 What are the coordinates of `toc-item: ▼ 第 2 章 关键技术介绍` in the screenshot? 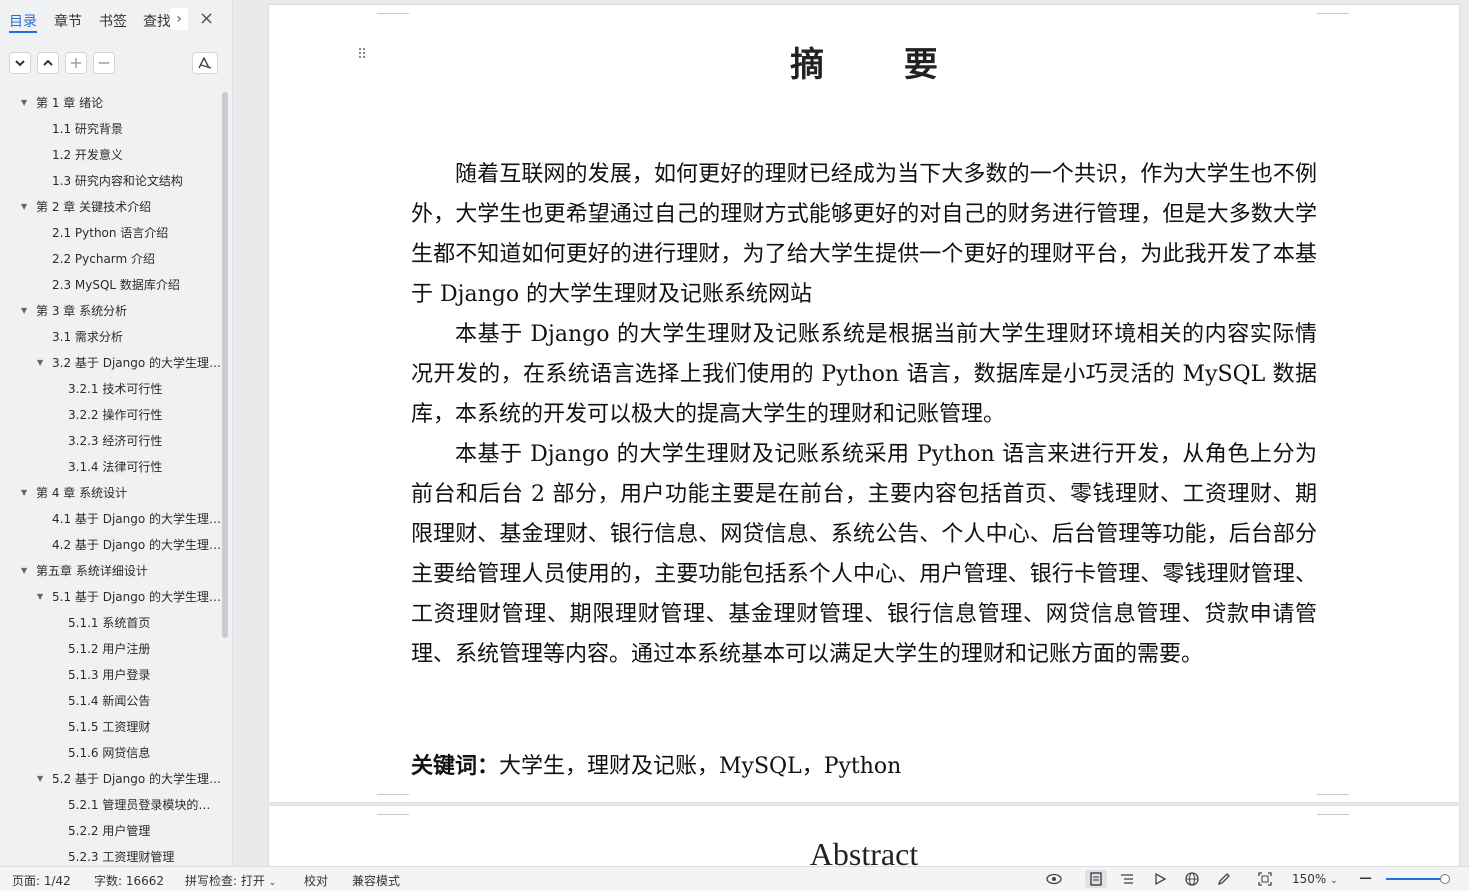 It's located at (111, 207).